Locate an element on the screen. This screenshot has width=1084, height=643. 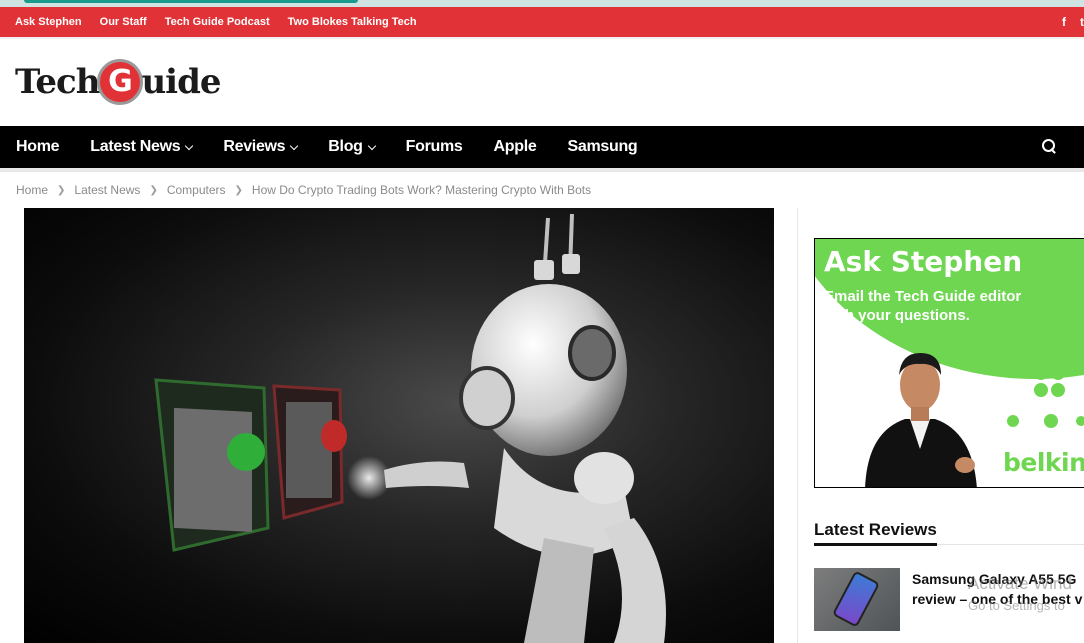
ad-title: Ask Stephen is located at coordinates (923, 261).